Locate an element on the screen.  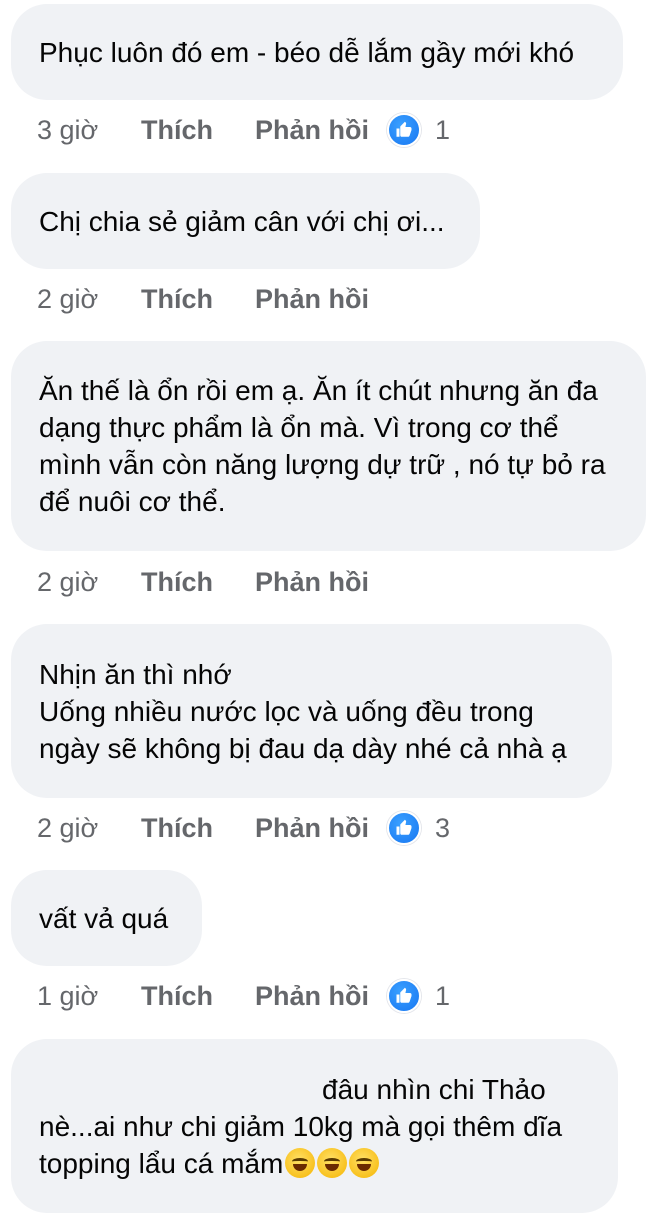
reaction-summary: 3 is located at coordinates (418, 828).